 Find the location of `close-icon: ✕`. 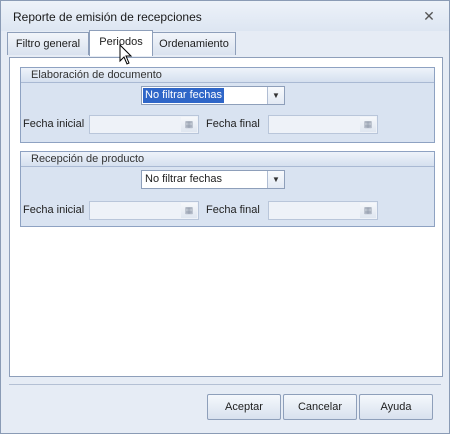

close-icon: ✕ is located at coordinates (429, 16).